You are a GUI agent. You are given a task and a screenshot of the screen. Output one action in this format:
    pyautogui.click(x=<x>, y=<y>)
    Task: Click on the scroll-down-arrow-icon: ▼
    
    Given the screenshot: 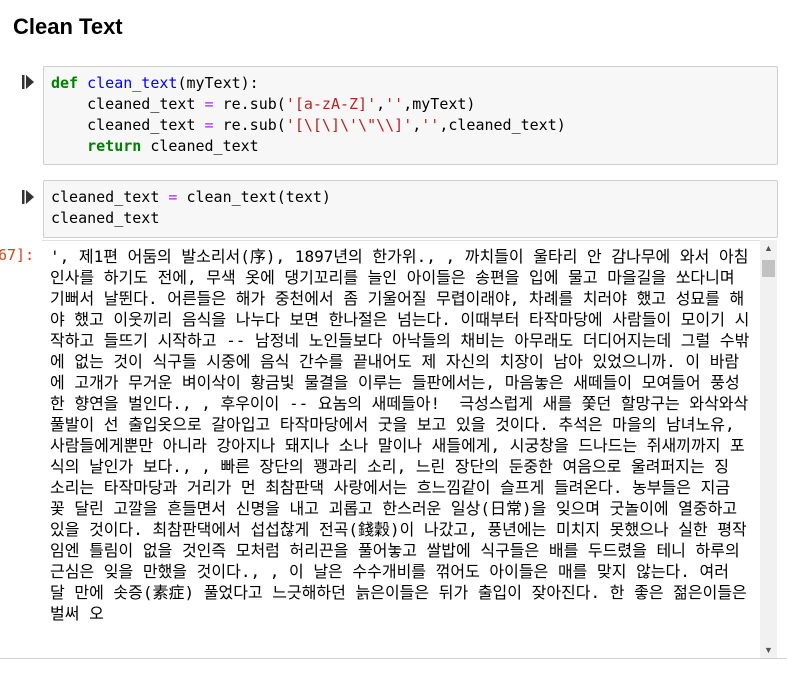 What is the action you would take?
    pyautogui.click(x=768, y=650)
    